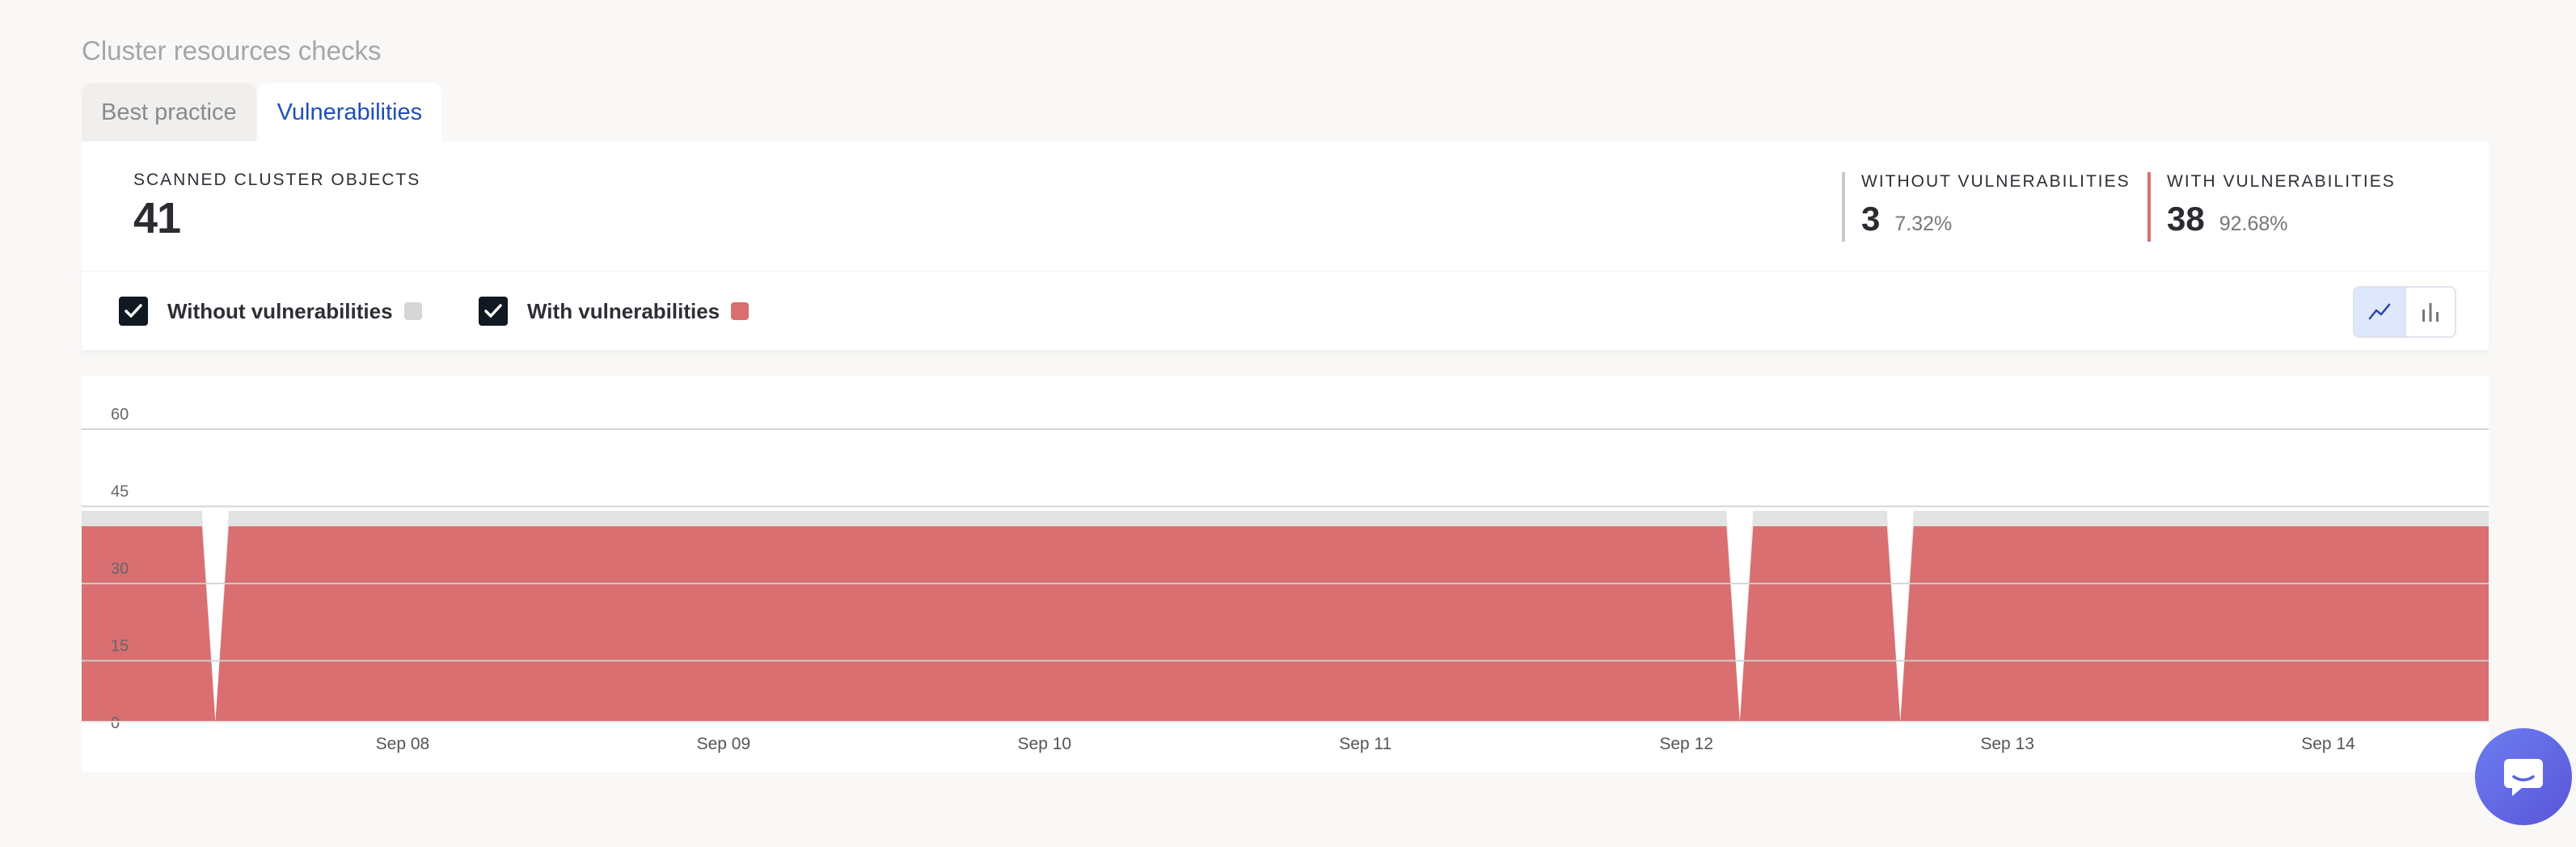  I want to click on tab-vulnerabilities: Vulnerabilities, so click(349, 112).